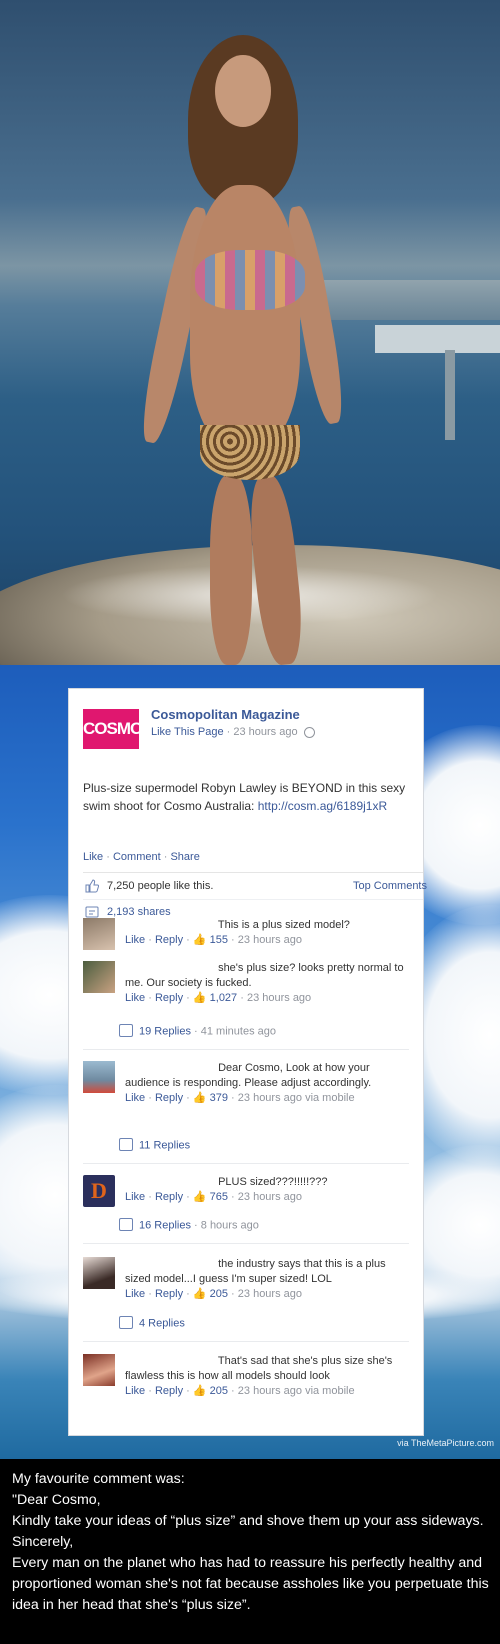  Describe the element at coordinates (283, 925) in the screenshot. I see `comment-text: This is a plus sized model?` at that location.